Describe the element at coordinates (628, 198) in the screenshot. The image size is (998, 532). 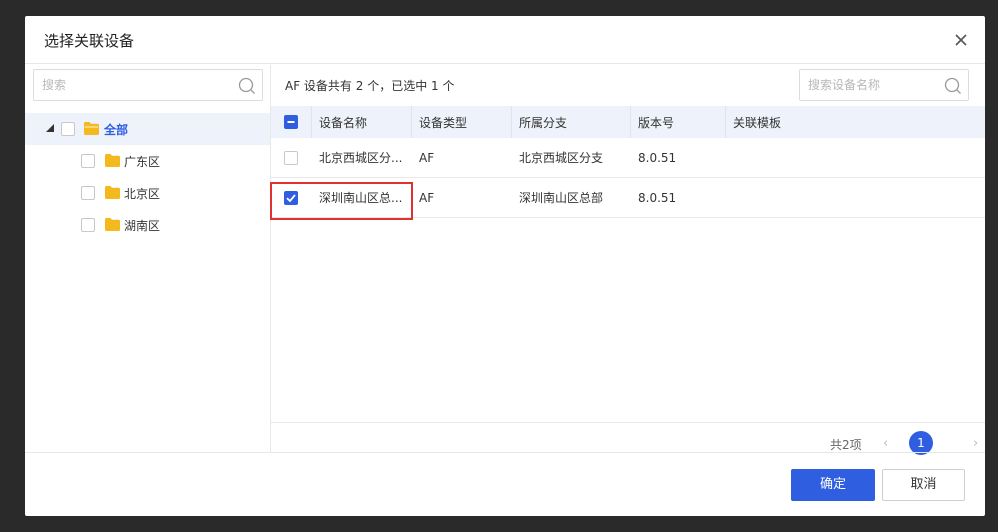
I see `table-row: 深圳南山区总... AF 深圳南山区总部 8.0.51` at that location.